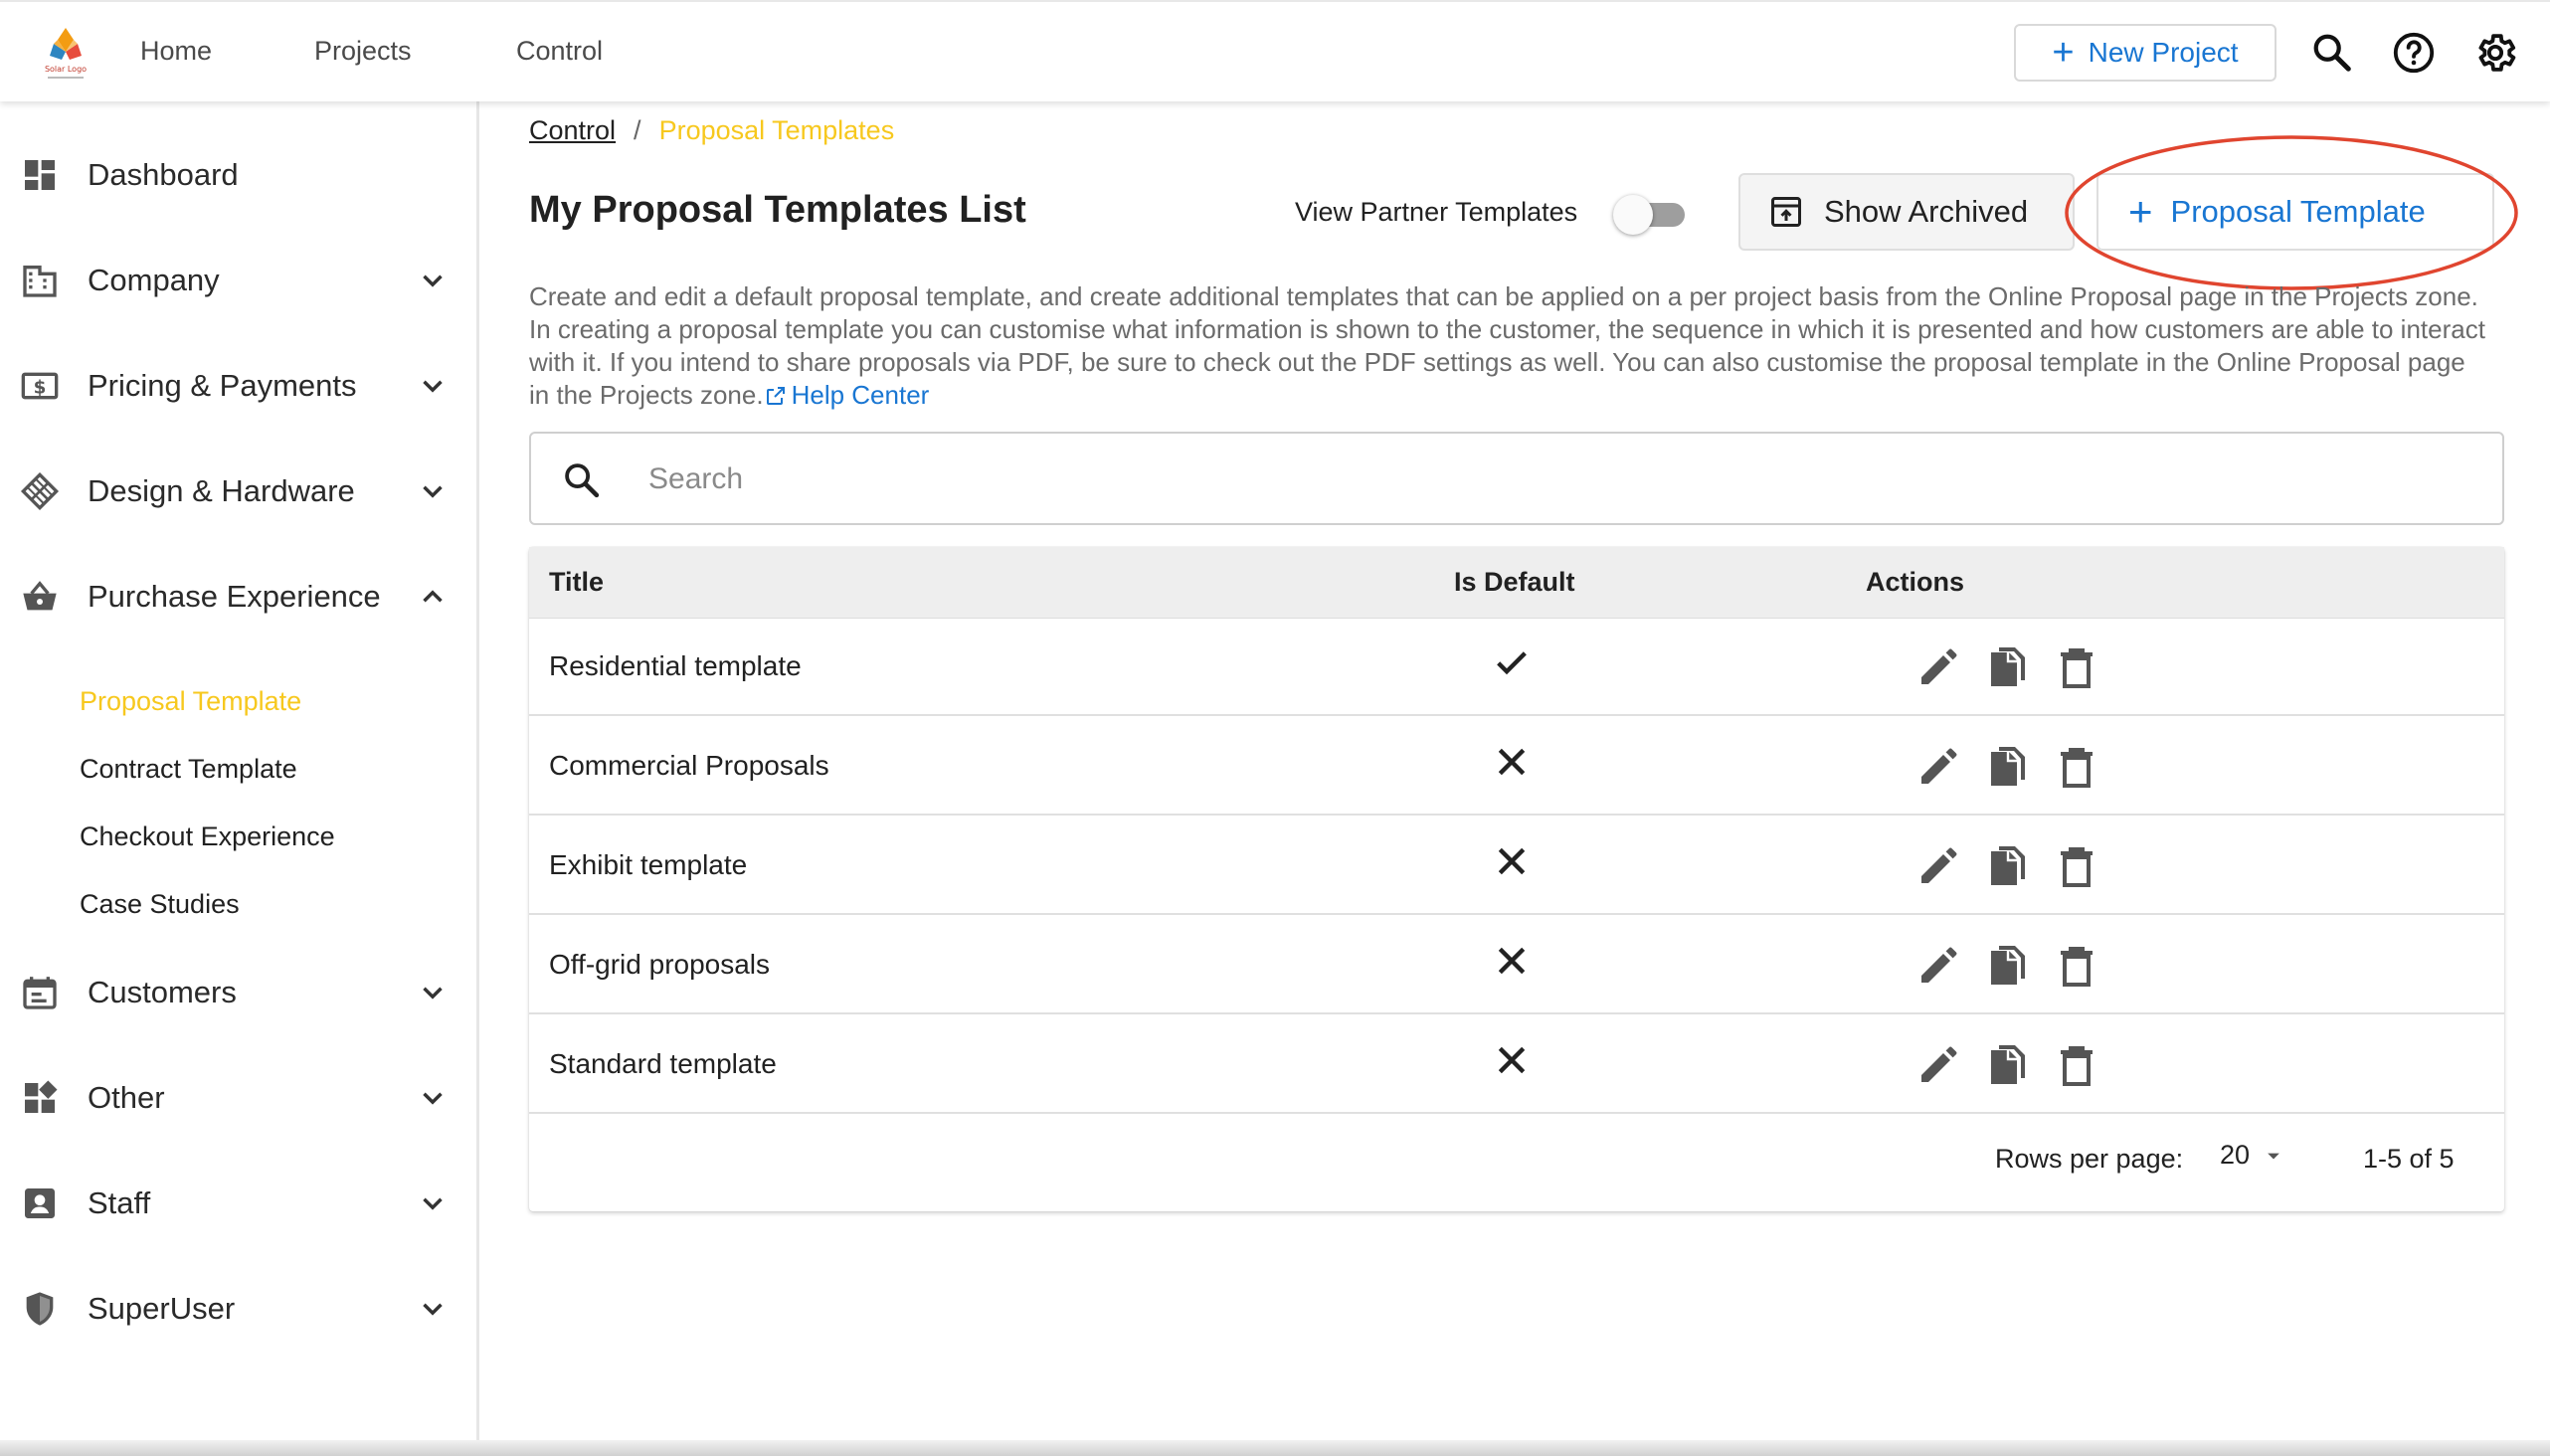 This screenshot has height=1456, width=2550. Describe the element at coordinates (776, 130) in the screenshot. I see `breadcrumb-current: Proposal Templates` at that location.